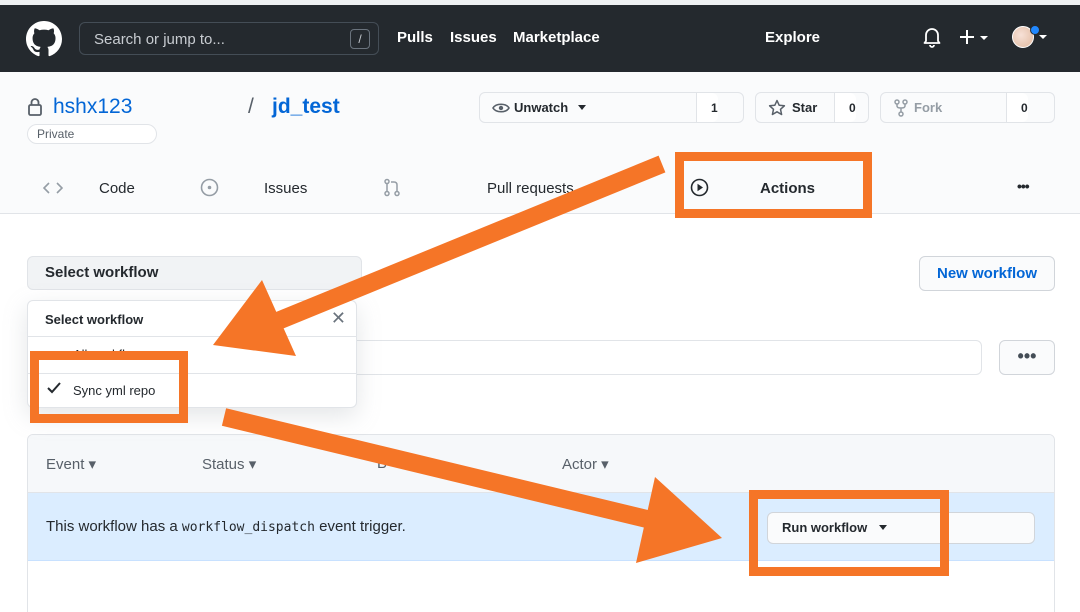 This screenshot has width=1080, height=612. Describe the element at coordinates (439, 255) in the screenshot. I see `arrow-to-dropdown-icon` at that location.